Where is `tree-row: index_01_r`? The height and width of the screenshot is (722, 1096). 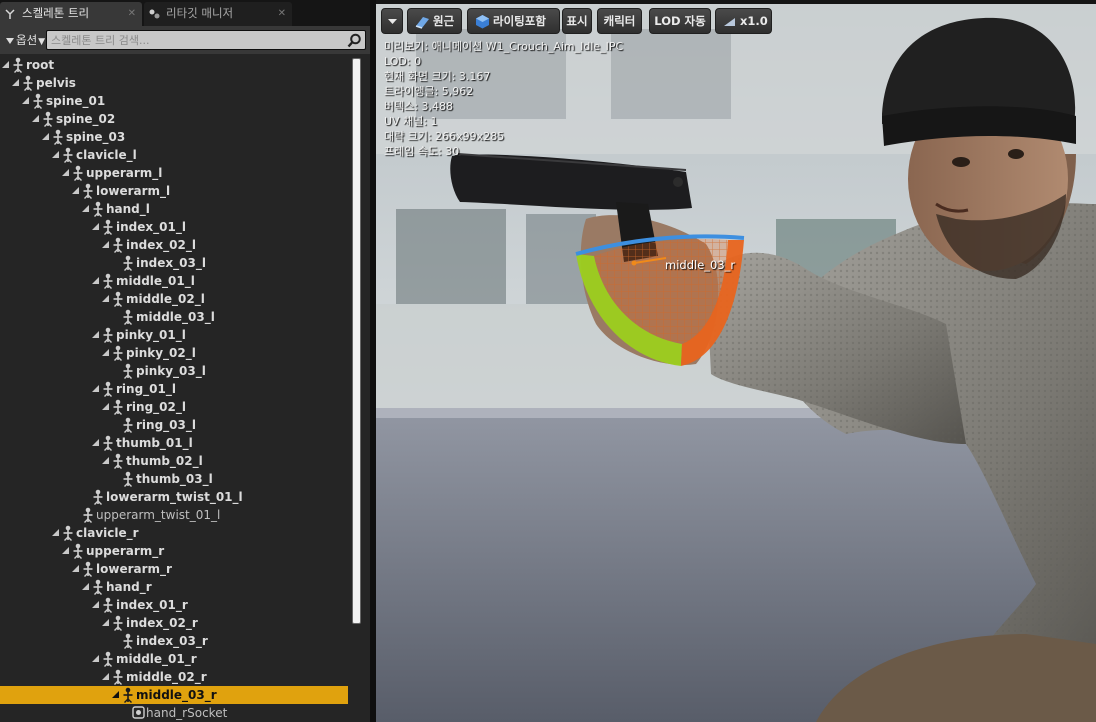 tree-row: index_01_r is located at coordinates (174, 605).